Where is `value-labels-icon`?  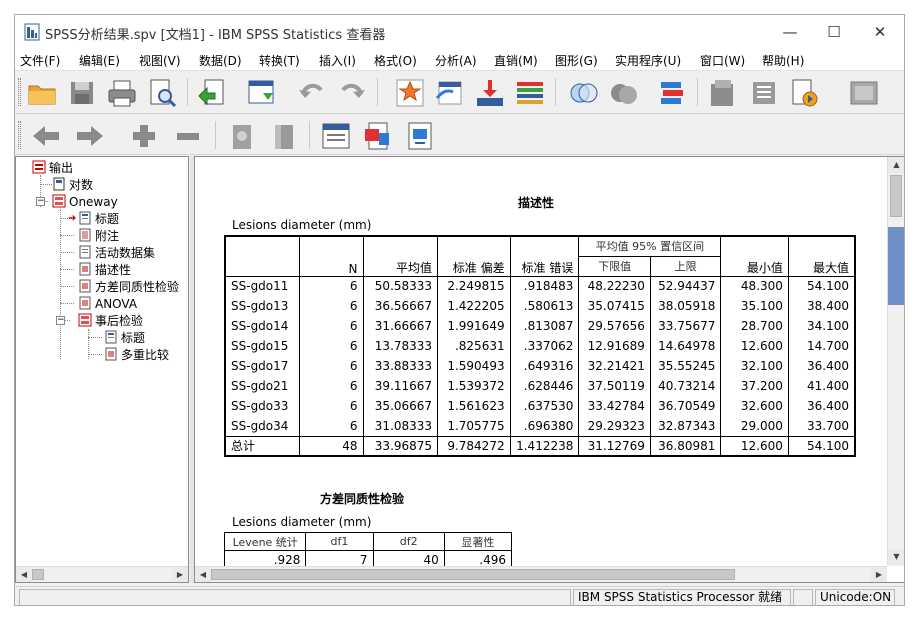 value-labels-icon is located at coordinates (672, 93).